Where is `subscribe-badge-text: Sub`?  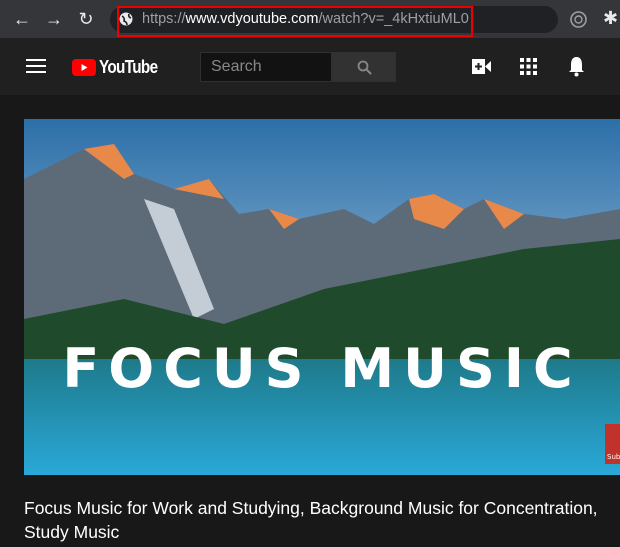
subscribe-badge-text: Sub is located at coordinates (613, 457).